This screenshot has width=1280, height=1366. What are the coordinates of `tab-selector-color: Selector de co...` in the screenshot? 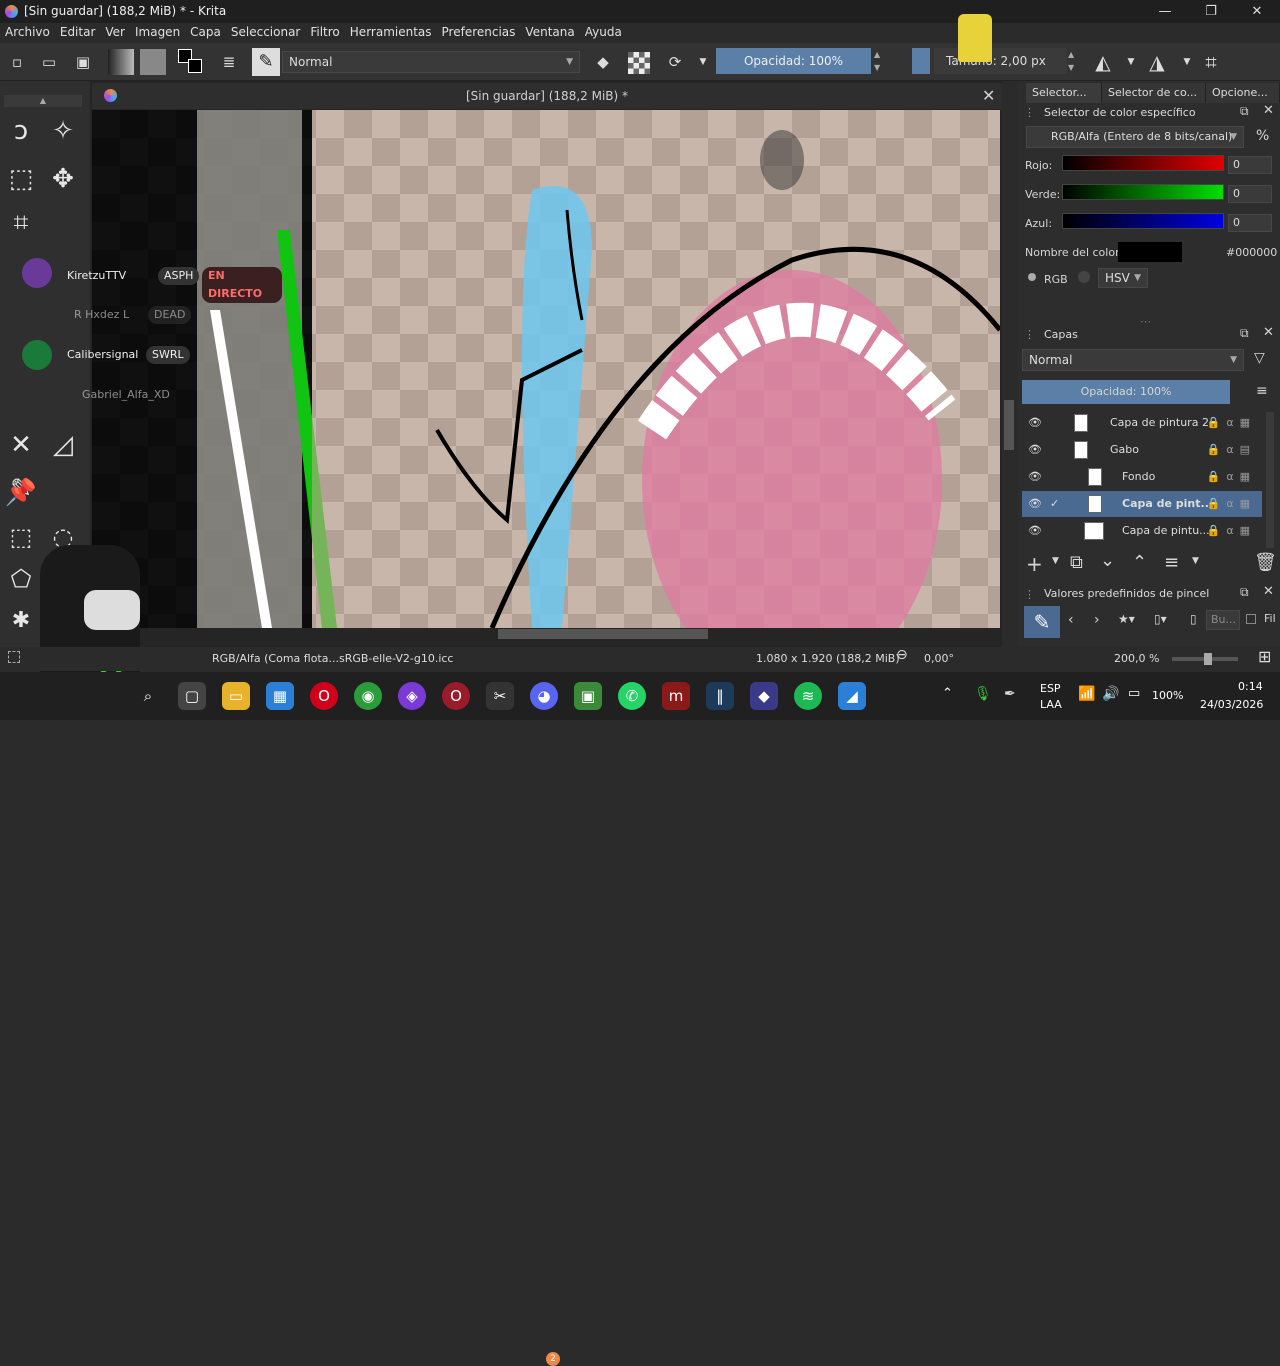 It's located at (1154, 93).